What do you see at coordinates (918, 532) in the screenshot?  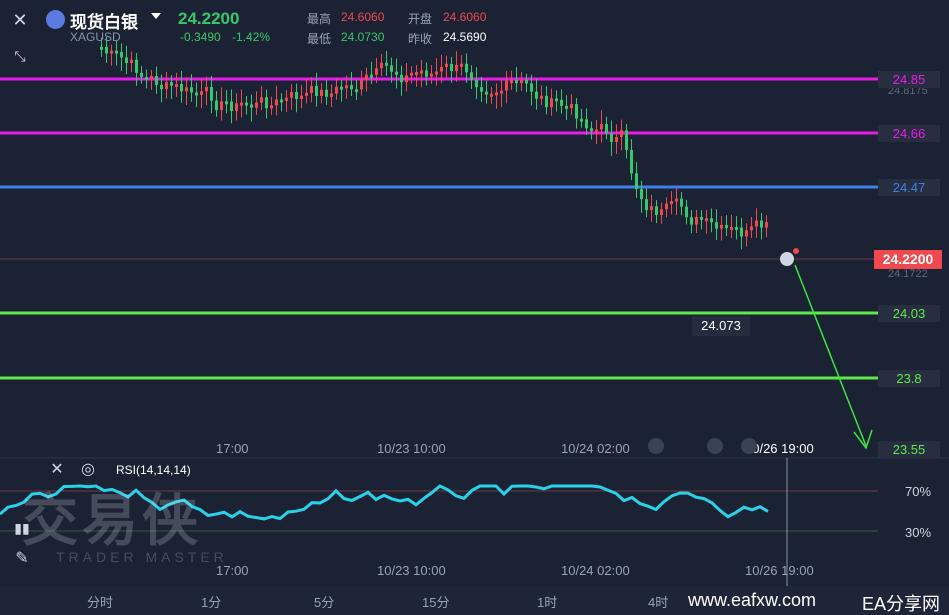 I see `rsi-lower-label: 30%` at bounding box center [918, 532].